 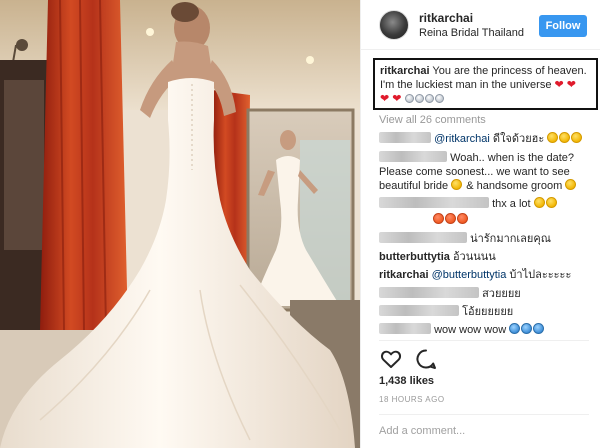 I want to click on list-item: โอ้ยยยยยย, so click(x=486, y=312).